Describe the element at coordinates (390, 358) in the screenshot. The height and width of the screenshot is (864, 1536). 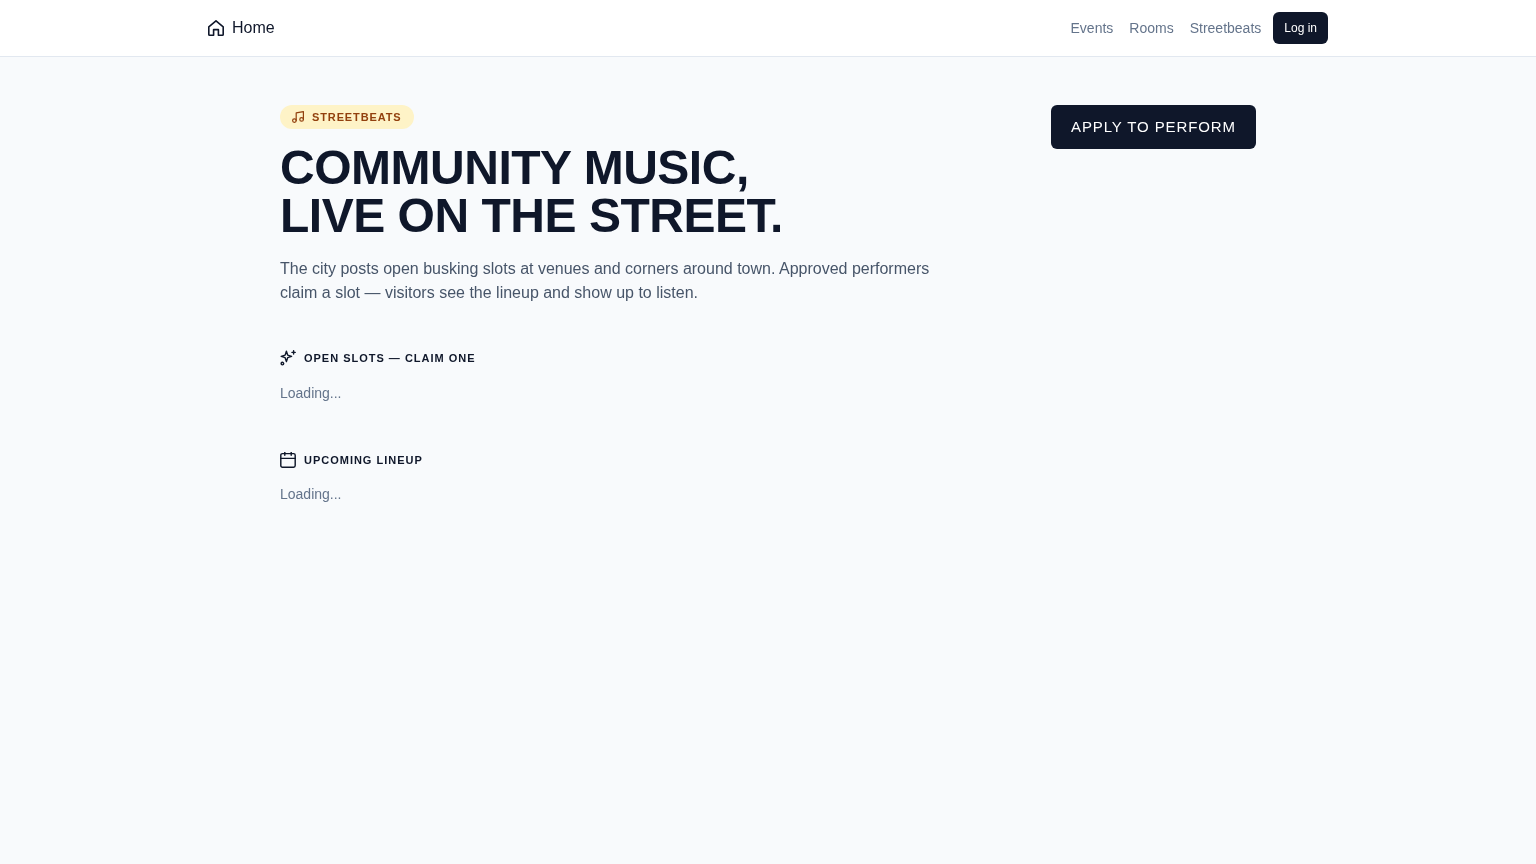
I see `section-heading: OPEN SLOTS — CLAIM ONE` at that location.